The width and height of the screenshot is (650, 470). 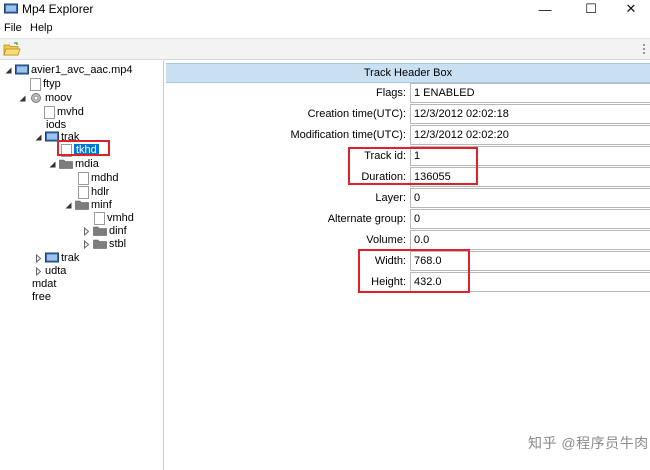 I want to click on volume-field: 0.0, so click(x=530, y=240).